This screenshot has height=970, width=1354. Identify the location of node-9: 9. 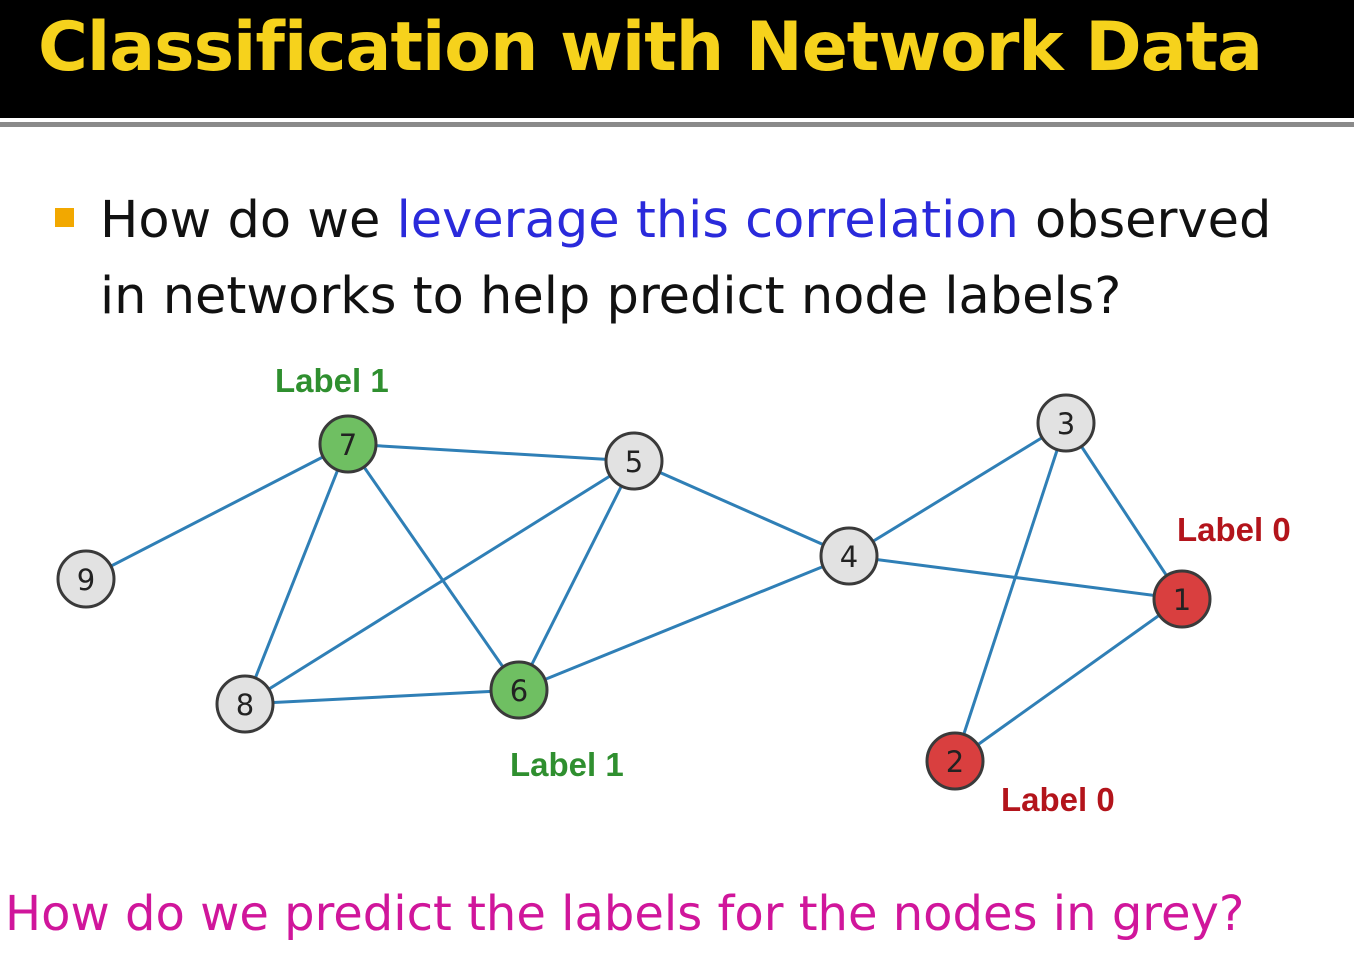
(86, 579).